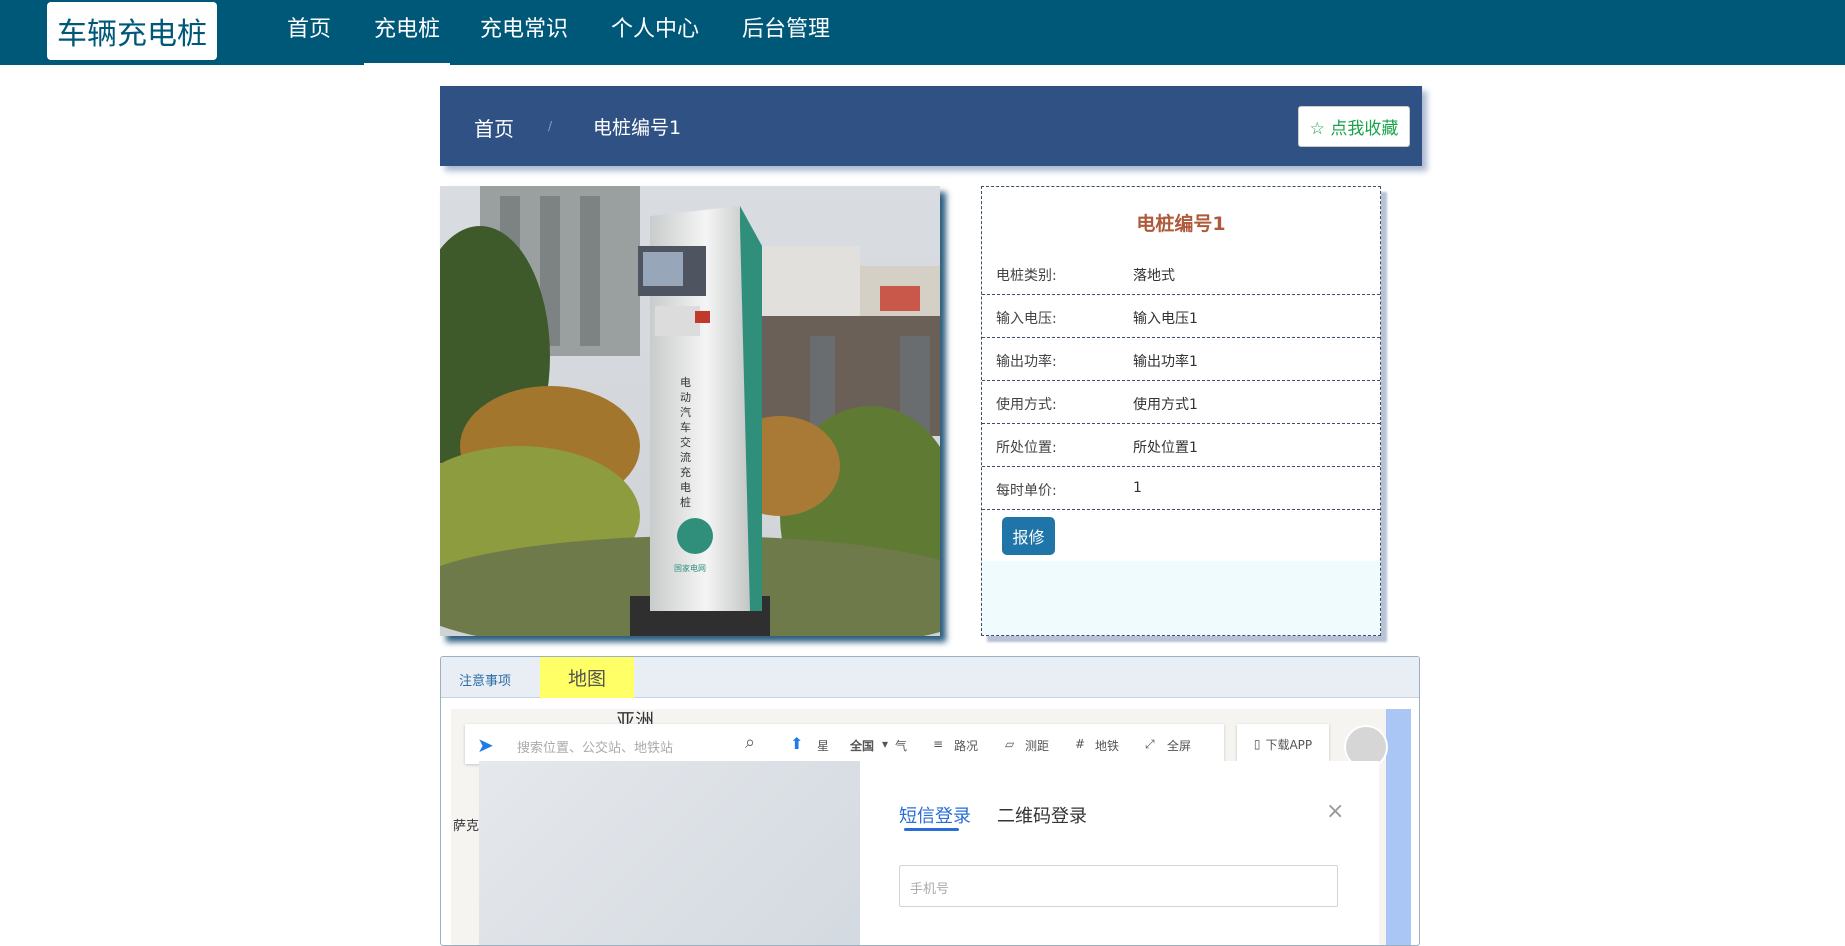  What do you see at coordinates (966, 745) in the screenshot?
I see `map-tool-traffic: 路况` at bounding box center [966, 745].